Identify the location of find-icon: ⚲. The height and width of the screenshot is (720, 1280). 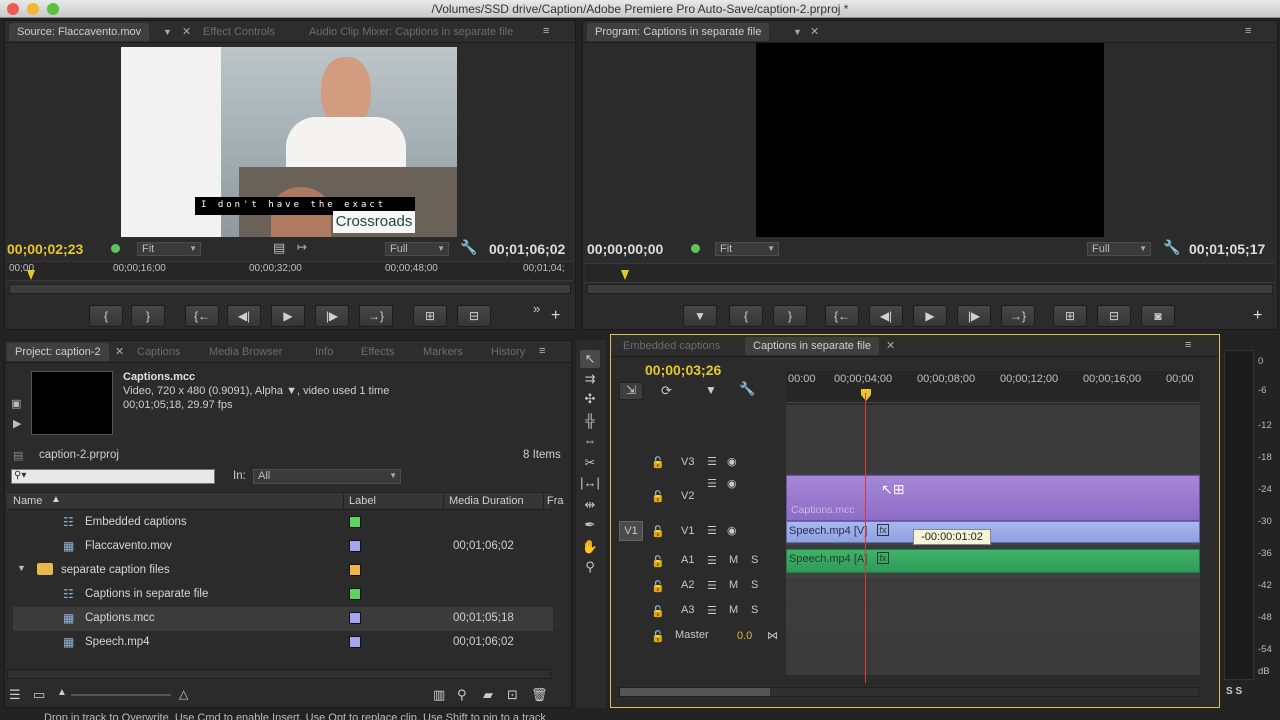
(462, 695).